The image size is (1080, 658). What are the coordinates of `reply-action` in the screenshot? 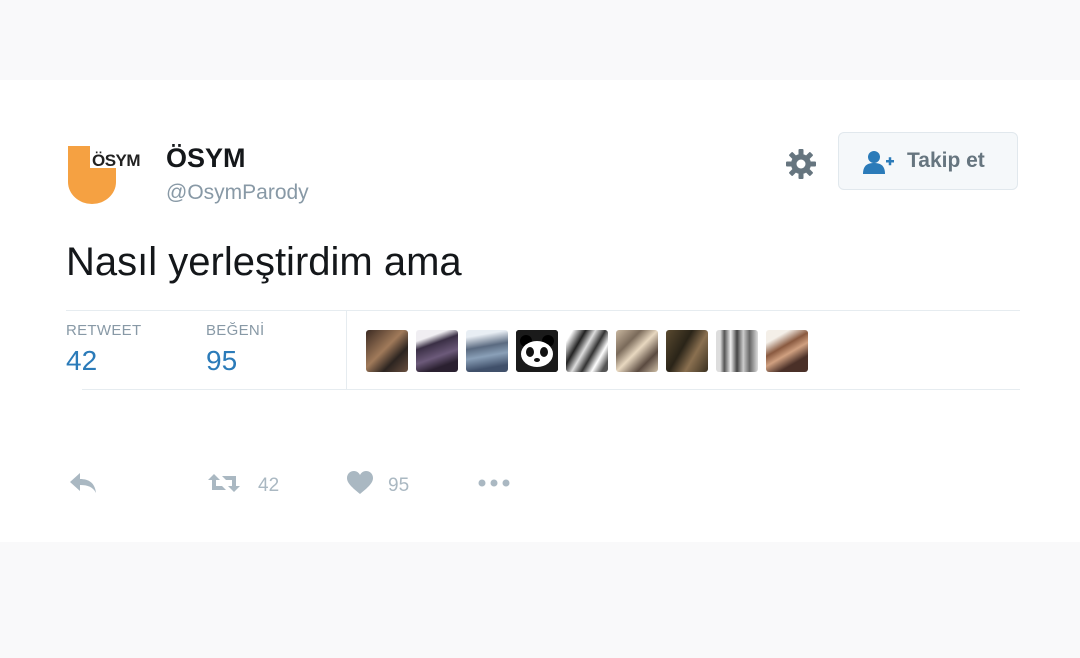 It's located at (84, 485).